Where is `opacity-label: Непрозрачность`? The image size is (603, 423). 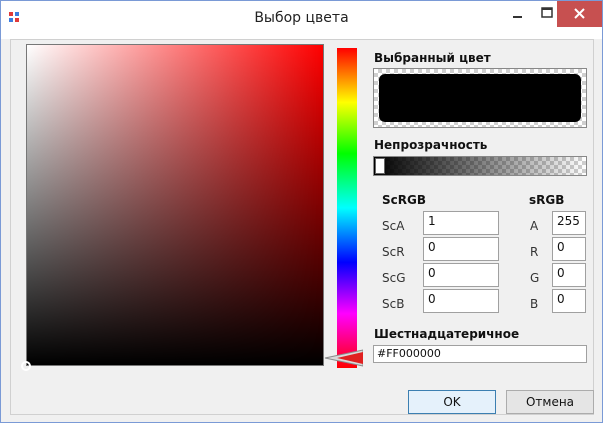
opacity-label: Непрозрачность is located at coordinates (431, 145).